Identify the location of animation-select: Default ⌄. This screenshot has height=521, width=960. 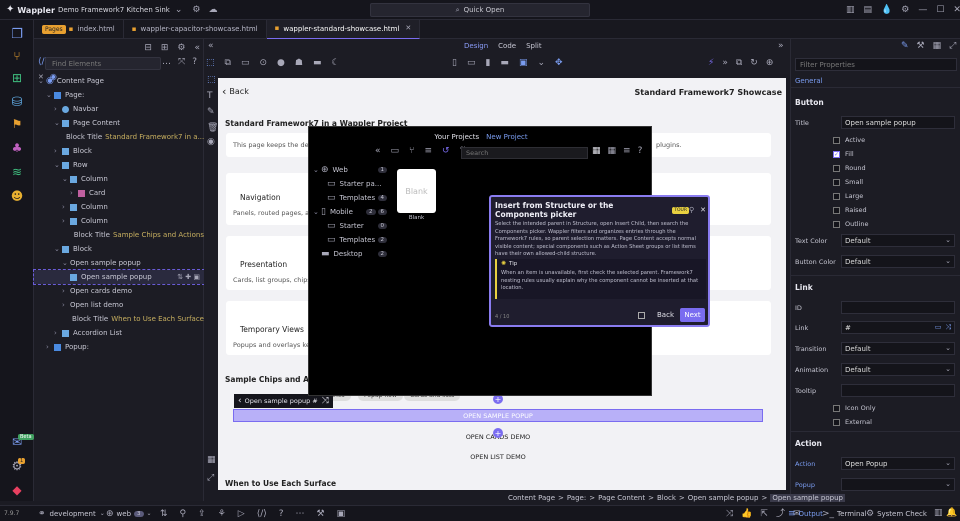
(898, 369).